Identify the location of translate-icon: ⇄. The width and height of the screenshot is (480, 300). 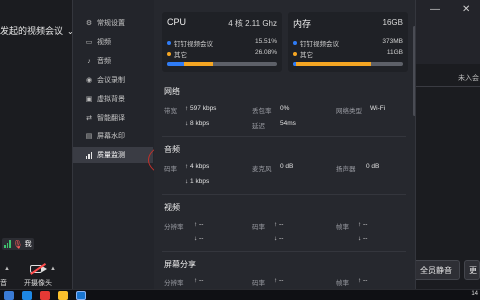
(89, 118).